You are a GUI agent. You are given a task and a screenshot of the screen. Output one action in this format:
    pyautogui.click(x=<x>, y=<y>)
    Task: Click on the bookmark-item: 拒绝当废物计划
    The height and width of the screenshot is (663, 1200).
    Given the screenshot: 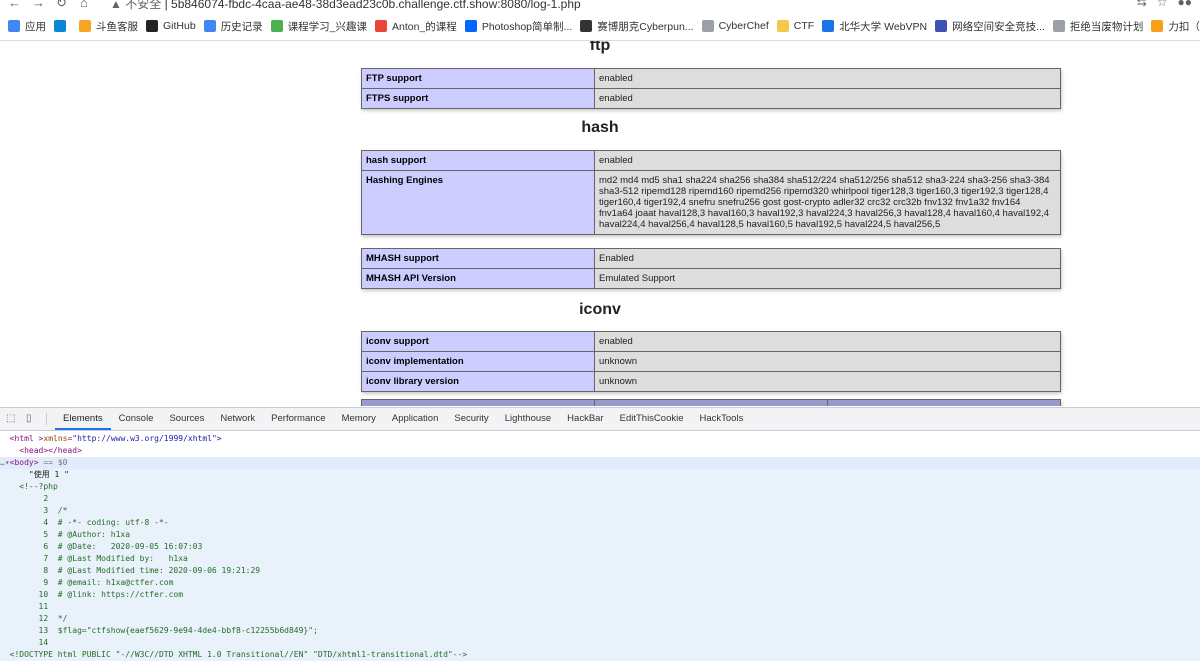 What is the action you would take?
    pyautogui.click(x=1097, y=26)
    